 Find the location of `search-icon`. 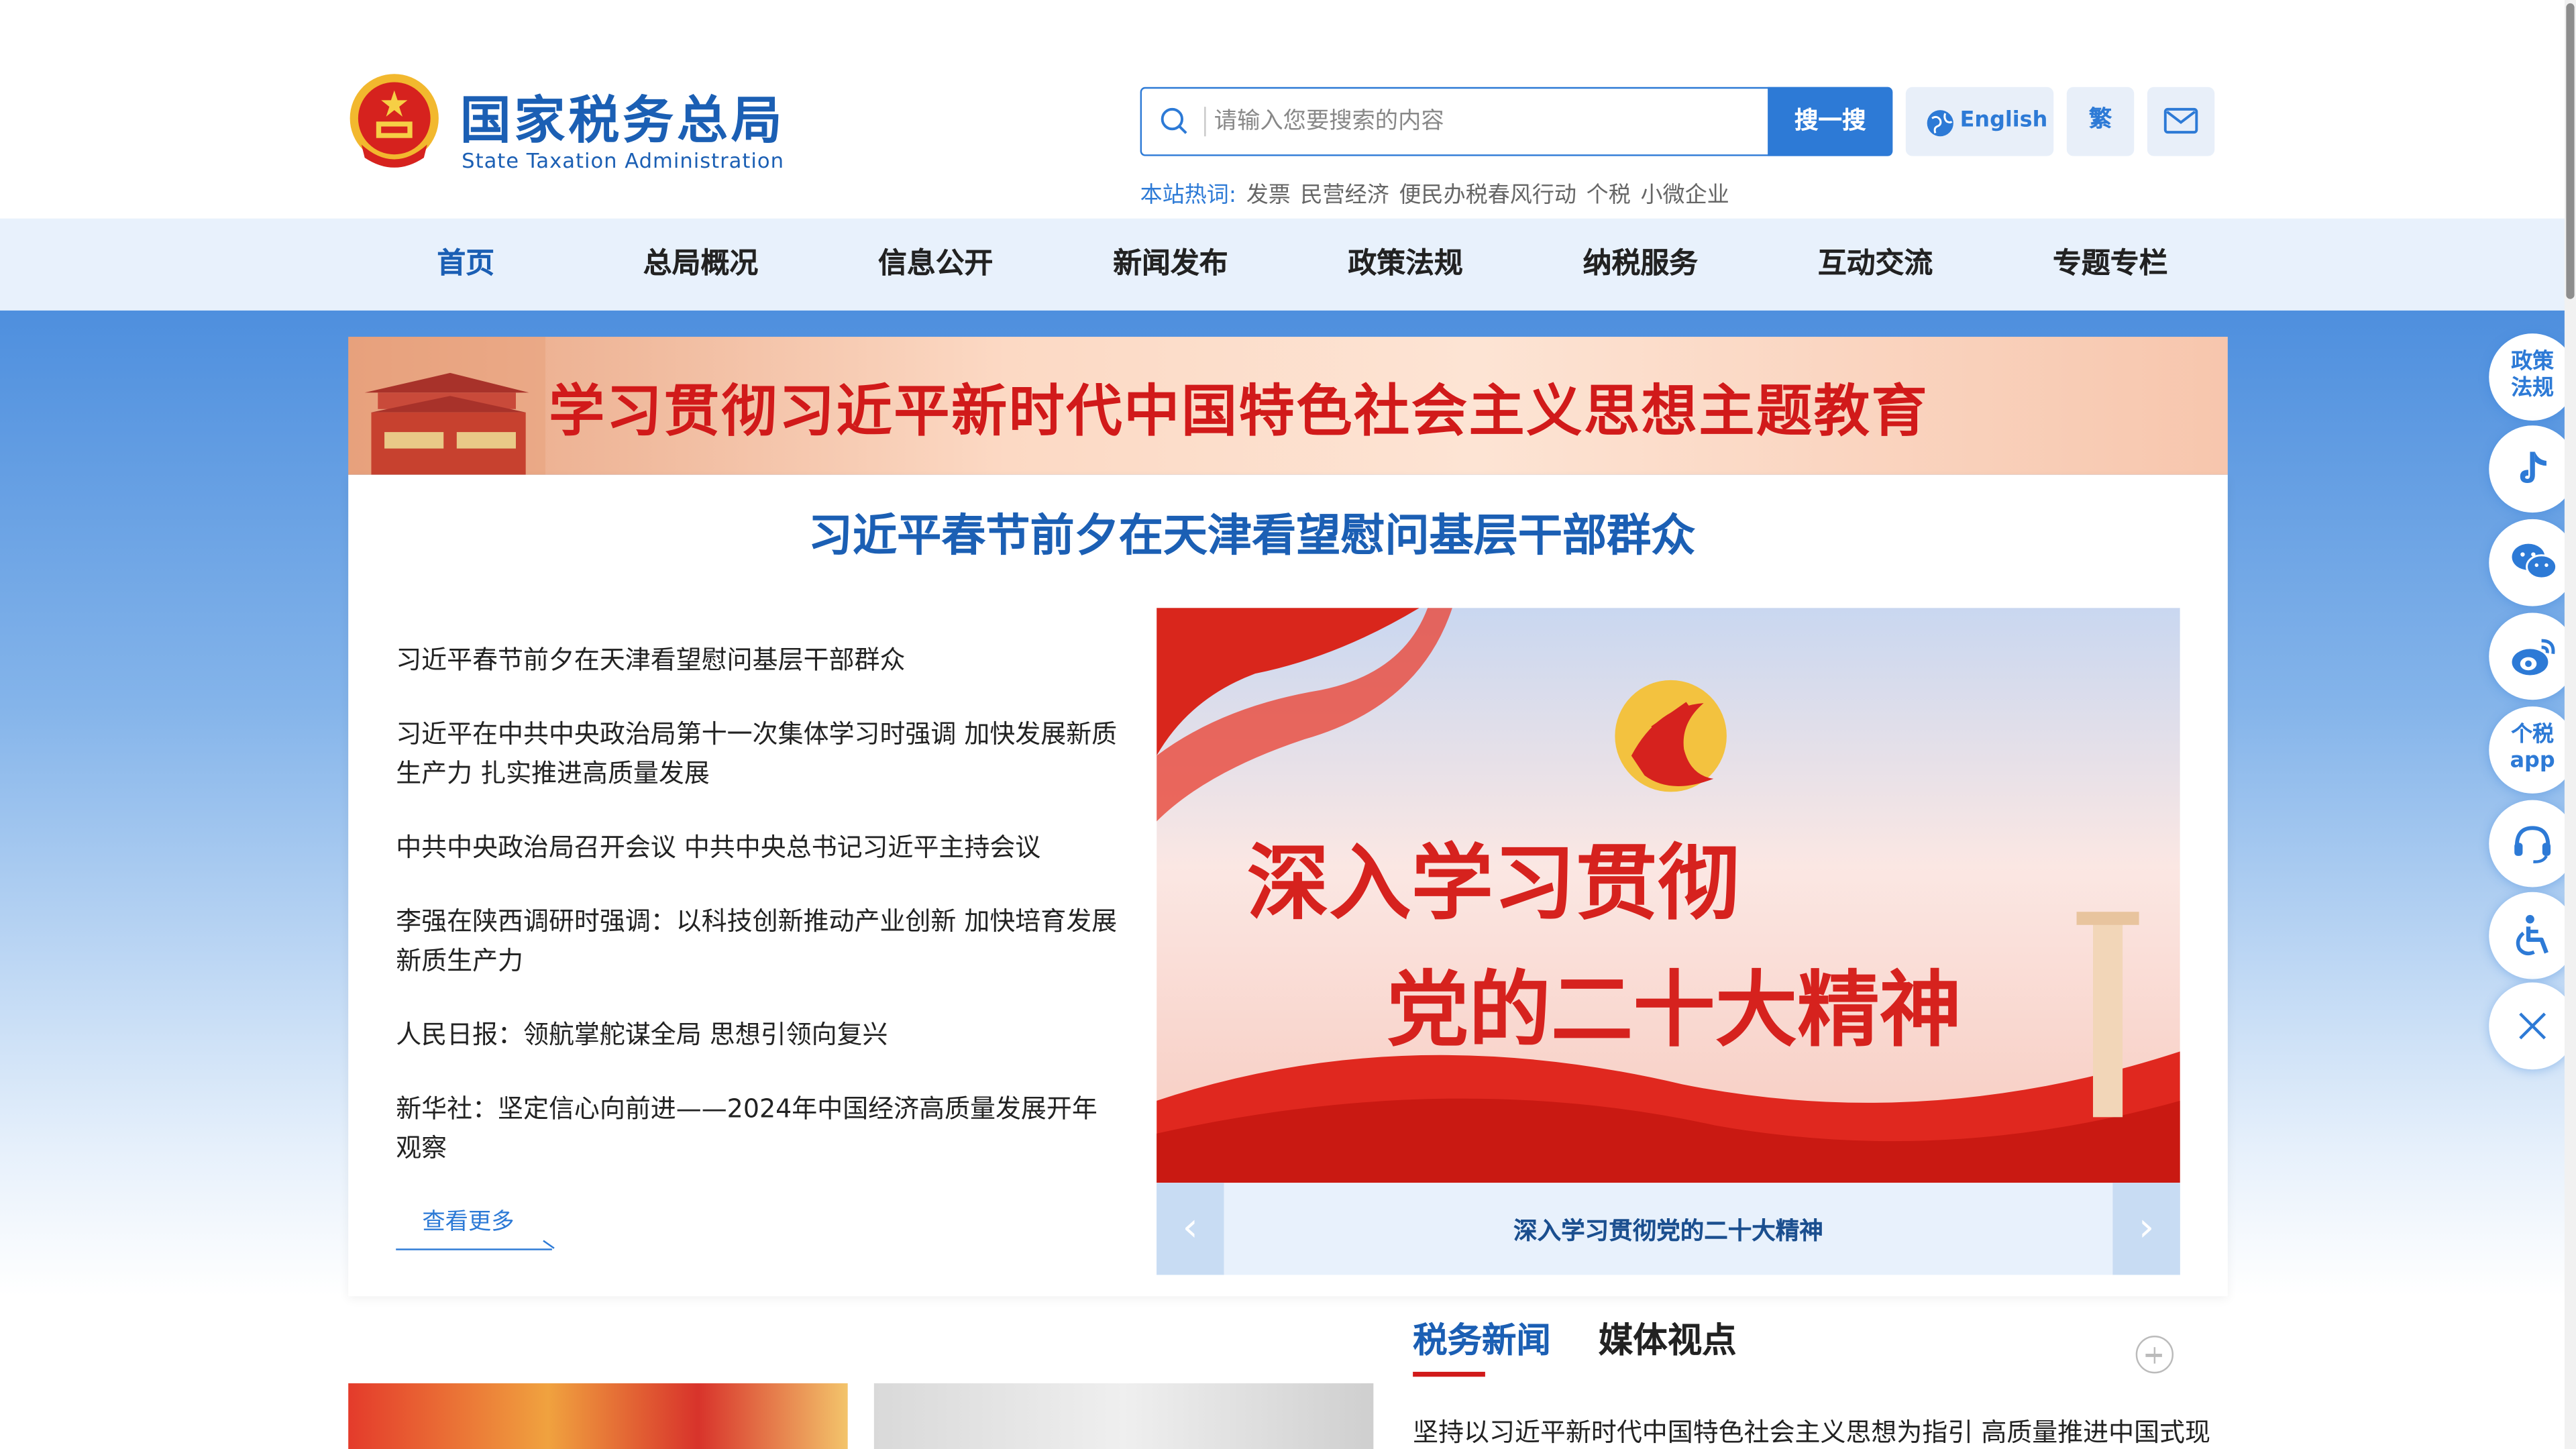

search-icon is located at coordinates (1174, 120).